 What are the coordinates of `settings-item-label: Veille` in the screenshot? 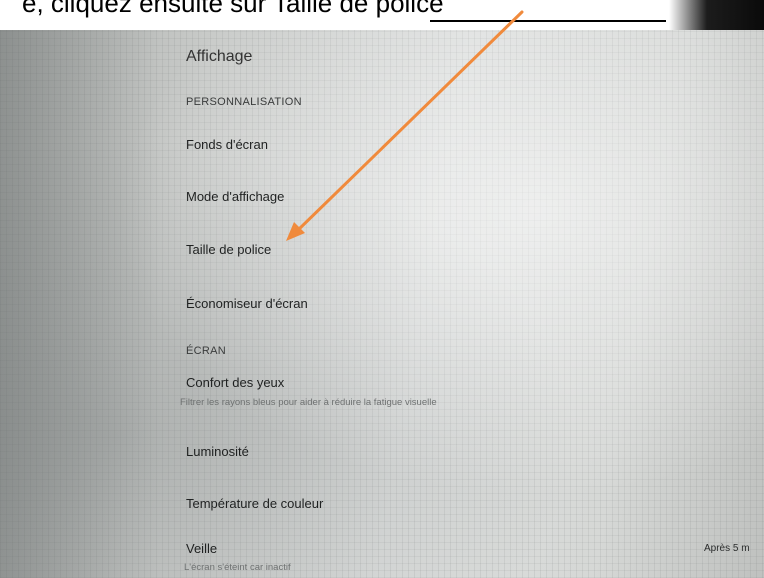 It's located at (202, 548).